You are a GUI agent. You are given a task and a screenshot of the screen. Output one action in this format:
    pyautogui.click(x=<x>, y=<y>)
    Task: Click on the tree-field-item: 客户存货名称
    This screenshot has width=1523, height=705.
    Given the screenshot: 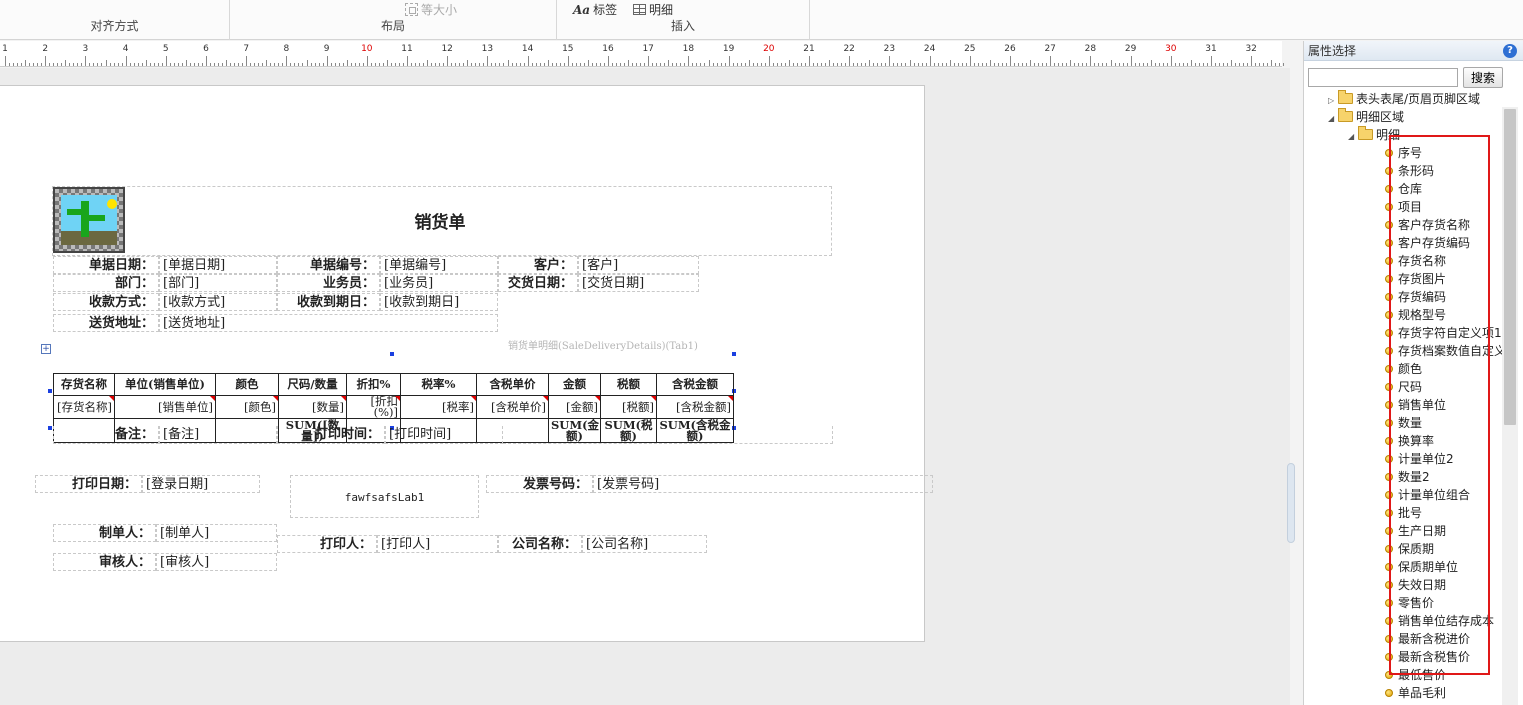 What is the action you would take?
    pyautogui.click(x=1427, y=225)
    